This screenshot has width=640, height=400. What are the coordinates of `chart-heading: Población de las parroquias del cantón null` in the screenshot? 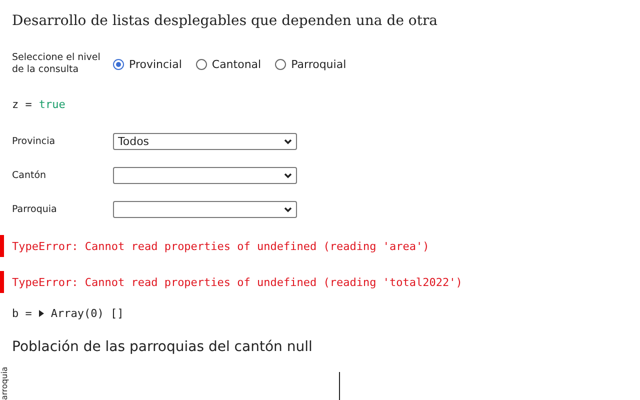 It's located at (163, 347).